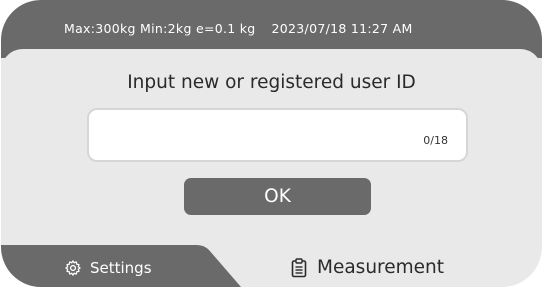 This screenshot has width=543, height=287. Describe the element at coordinates (271, 82) in the screenshot. I see `user-id-prompt: Input new or registered user ID` at that location.